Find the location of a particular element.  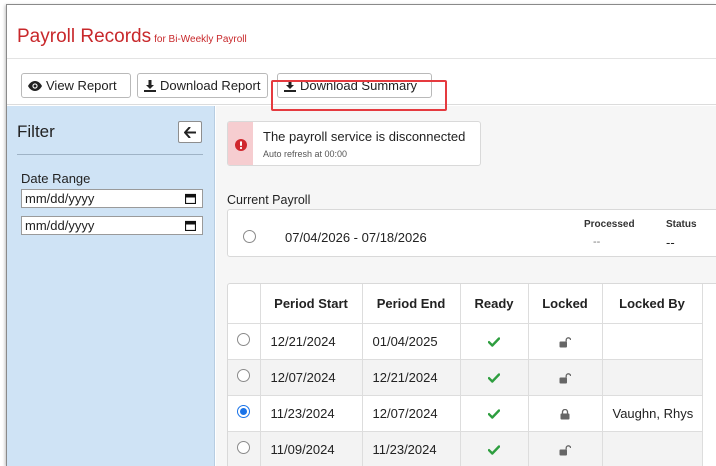

filter-divider is located at coordinates (110, 154).